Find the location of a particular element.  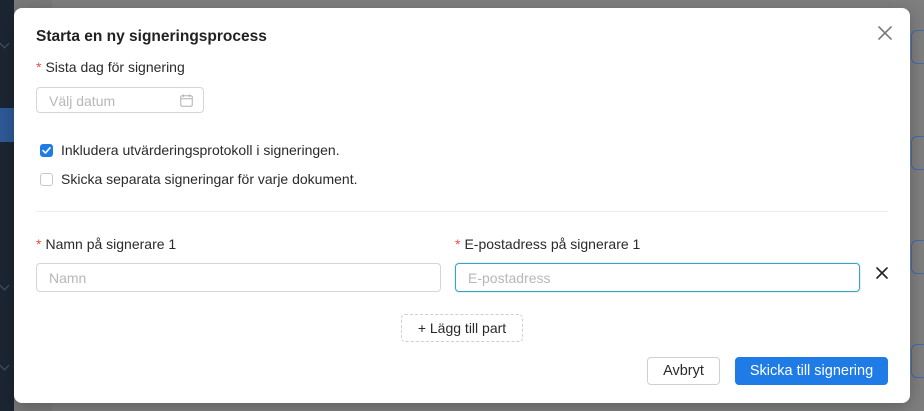

deadline-date-picker is located at coordinates (120, 100).